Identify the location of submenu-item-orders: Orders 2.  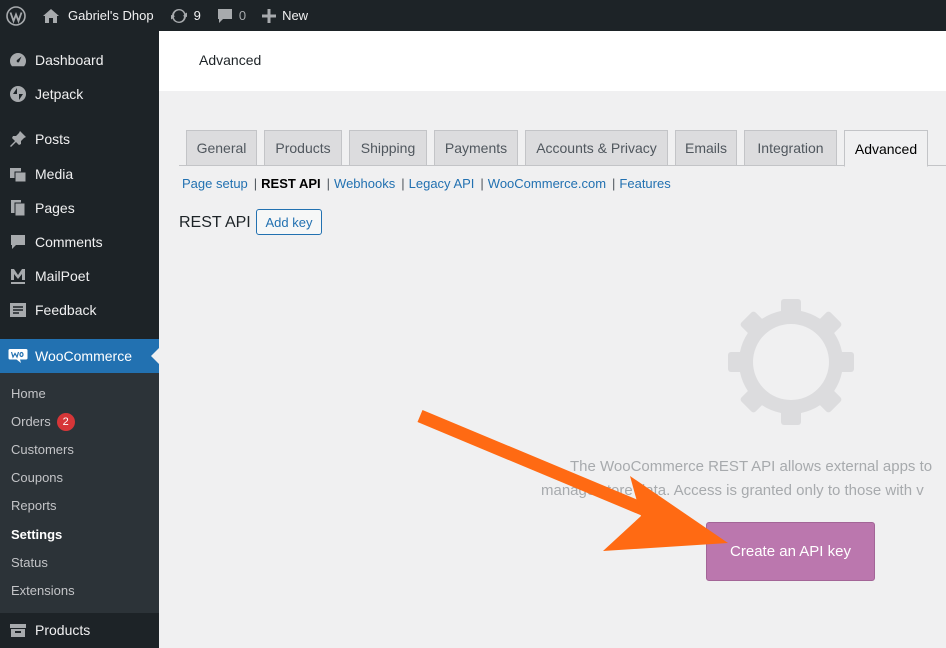
(43, 422).